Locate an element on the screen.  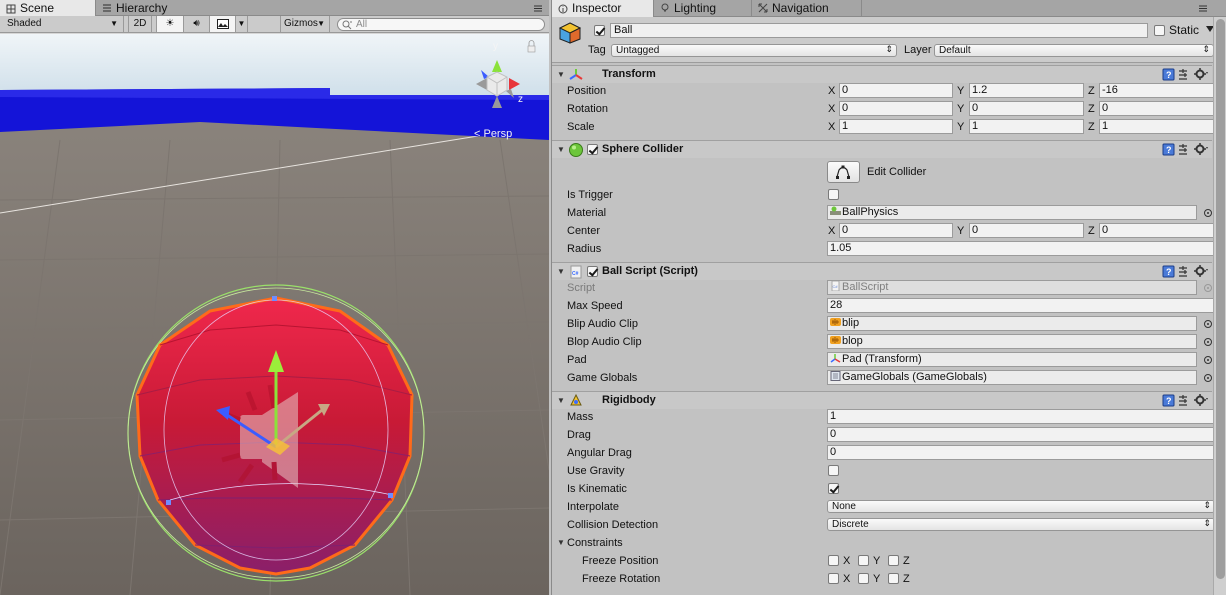
is-trigger-checkbox is located at coordinates (833, 194).